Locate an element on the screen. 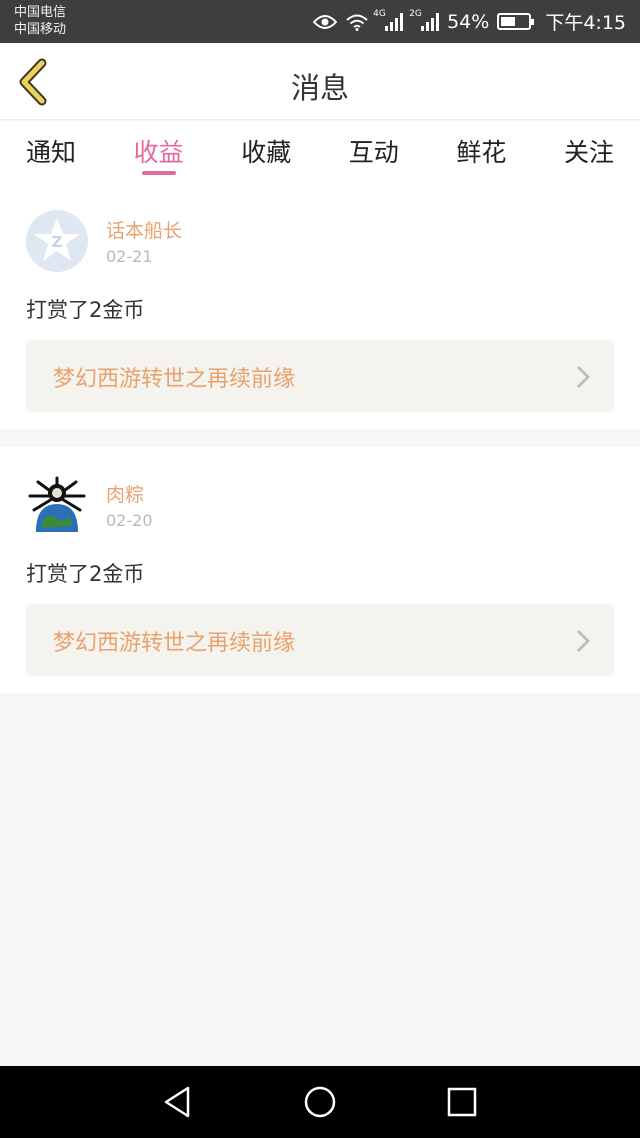 The width and height of the screenshot is (640, 1138). eye-icon is located at coordinates (325, 21).